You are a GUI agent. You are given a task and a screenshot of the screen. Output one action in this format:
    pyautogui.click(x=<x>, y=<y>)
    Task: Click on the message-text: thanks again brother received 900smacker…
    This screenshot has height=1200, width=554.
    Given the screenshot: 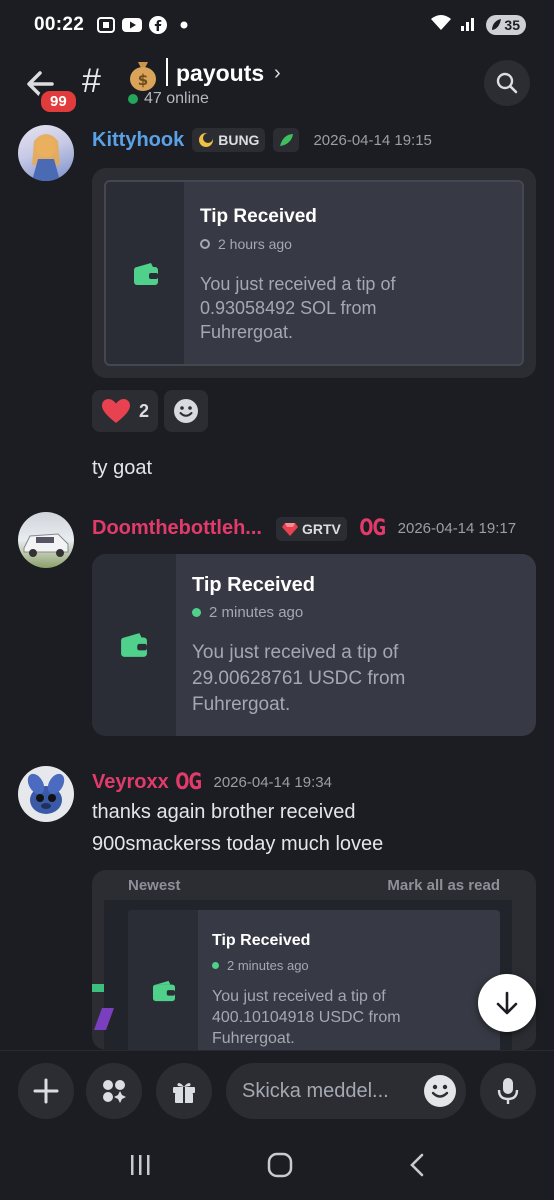 What is the action you would take?
    pyautogui.click(x=237, y=828)
    